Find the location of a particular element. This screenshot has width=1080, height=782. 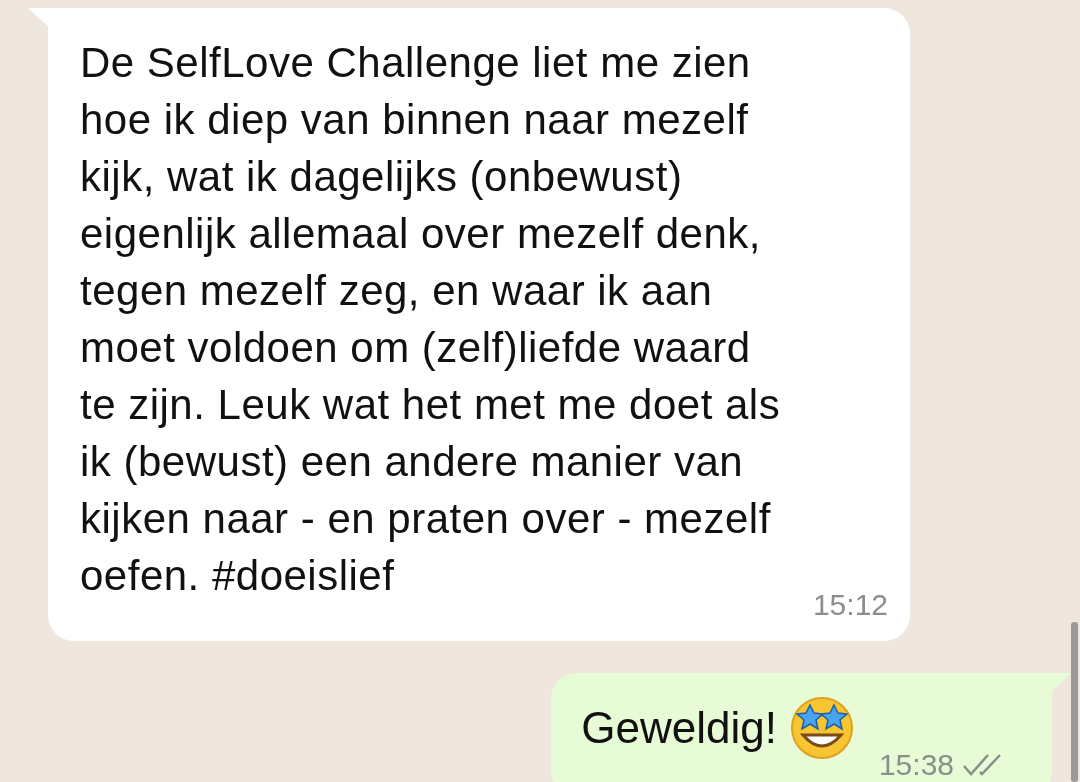

message-text: Geweldig! is located at coordinates (679, 728).